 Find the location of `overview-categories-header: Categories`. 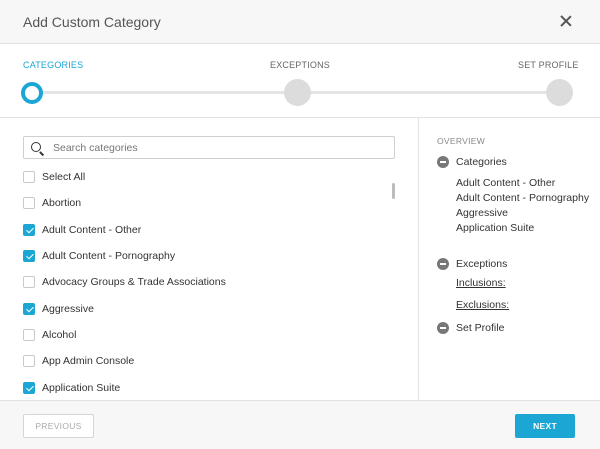

overview-categories-header: Categories is located at coordinates (472, 162).